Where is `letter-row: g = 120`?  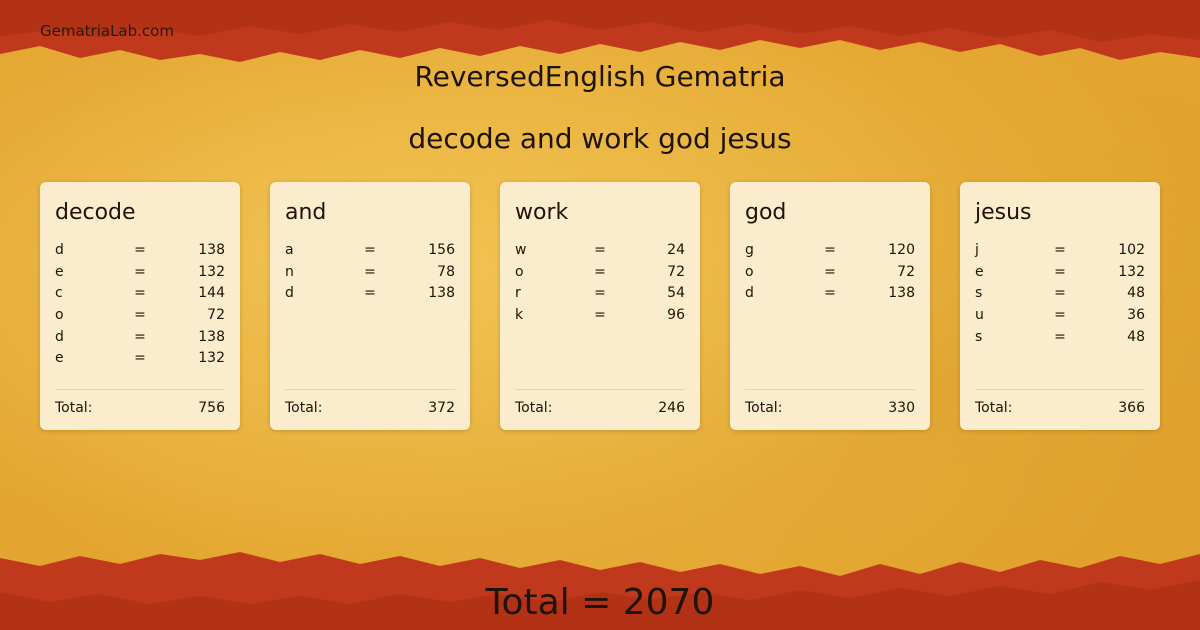 letter-row: g = 120 is located at coordinates (830, 250).